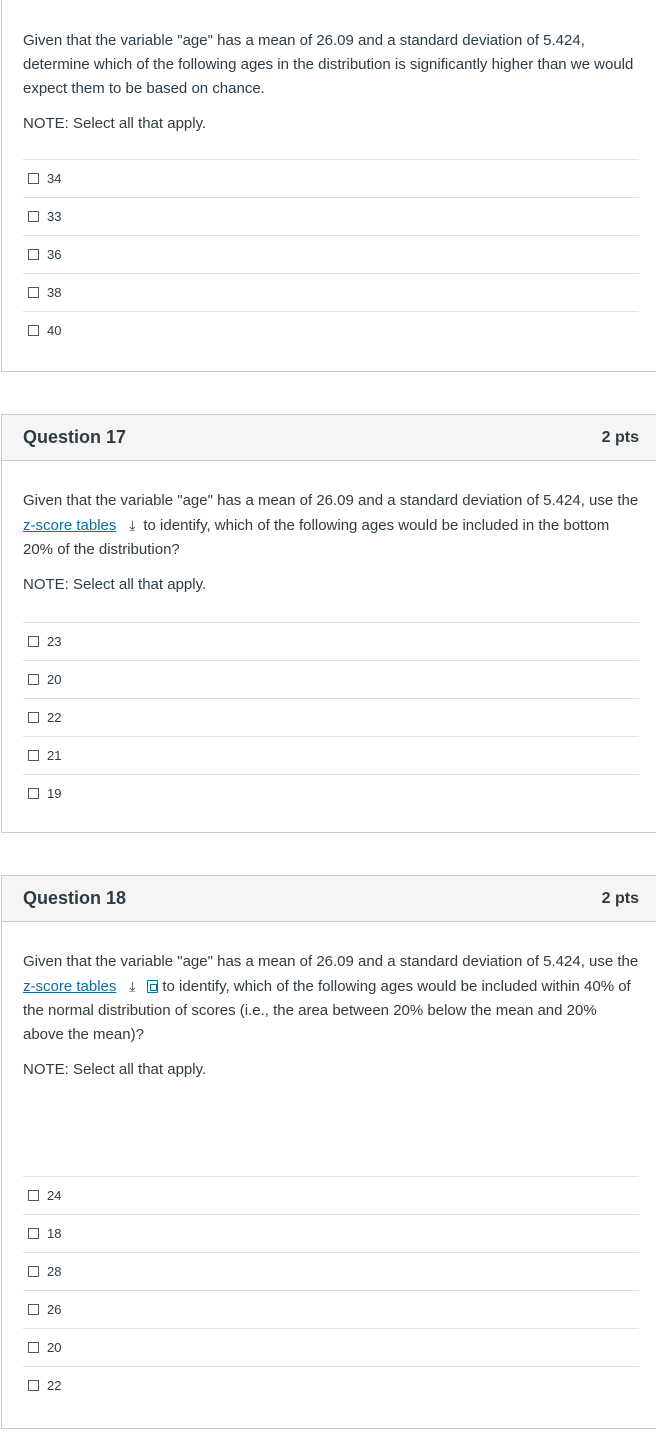 Image resolution: width=656 pixels, height=1452 pixels. What do you see at coordinates (331, 1196) in the screenshot?
I see `answer-option: 24` at bounding box center [331, 1196].